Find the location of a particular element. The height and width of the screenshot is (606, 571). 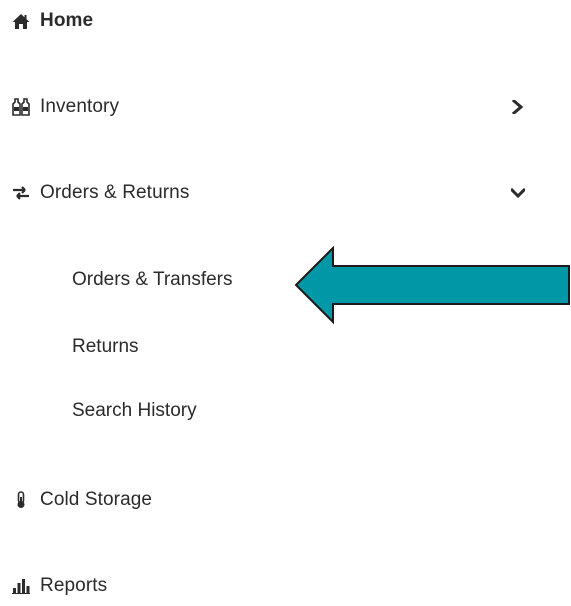

sidebar-item-label: Orders & Returns is located at coordinates (115, 192).